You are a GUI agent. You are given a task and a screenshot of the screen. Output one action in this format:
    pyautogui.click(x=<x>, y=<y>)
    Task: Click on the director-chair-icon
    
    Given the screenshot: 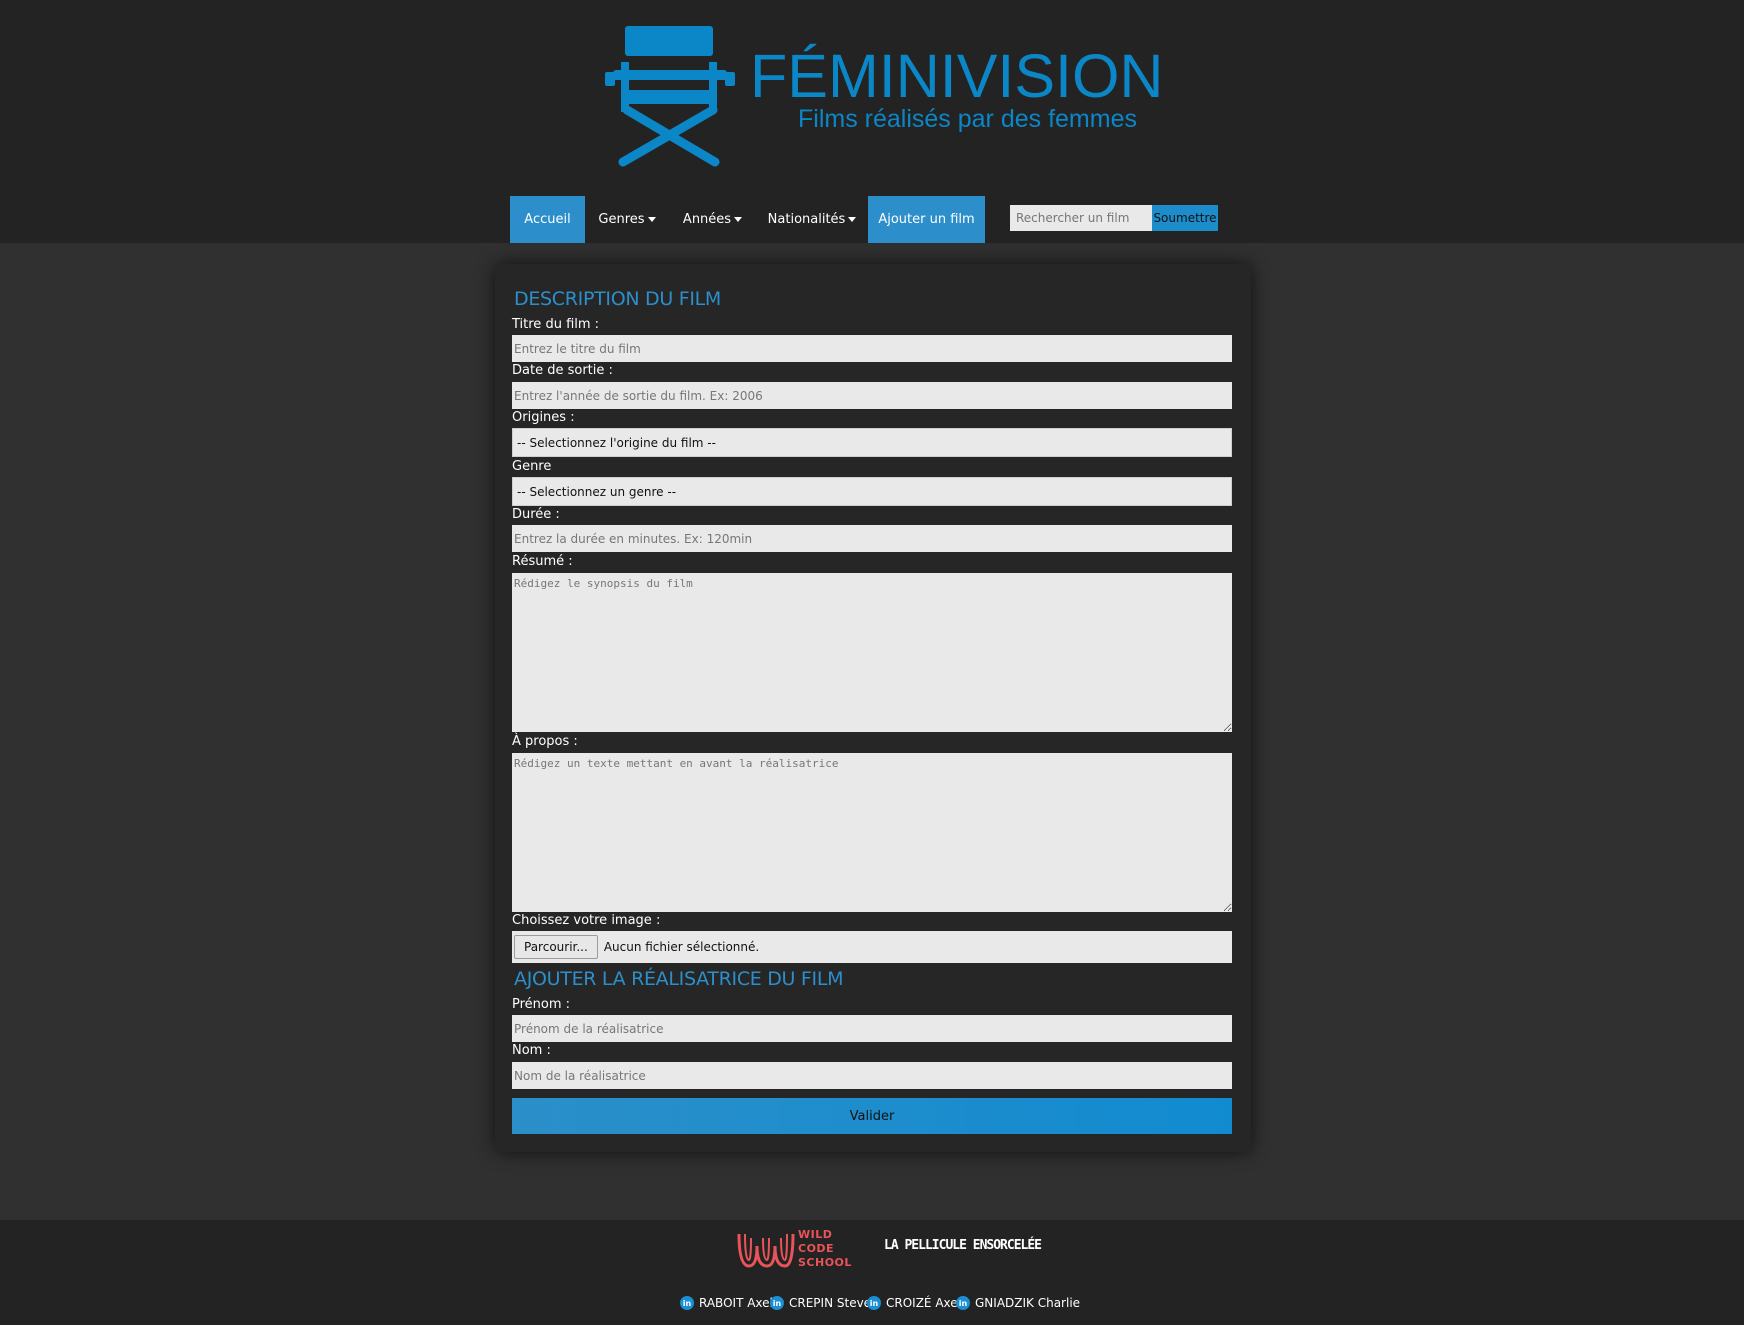 What is the action you would take?
    pyautogui.click(x=670, y=96)
    